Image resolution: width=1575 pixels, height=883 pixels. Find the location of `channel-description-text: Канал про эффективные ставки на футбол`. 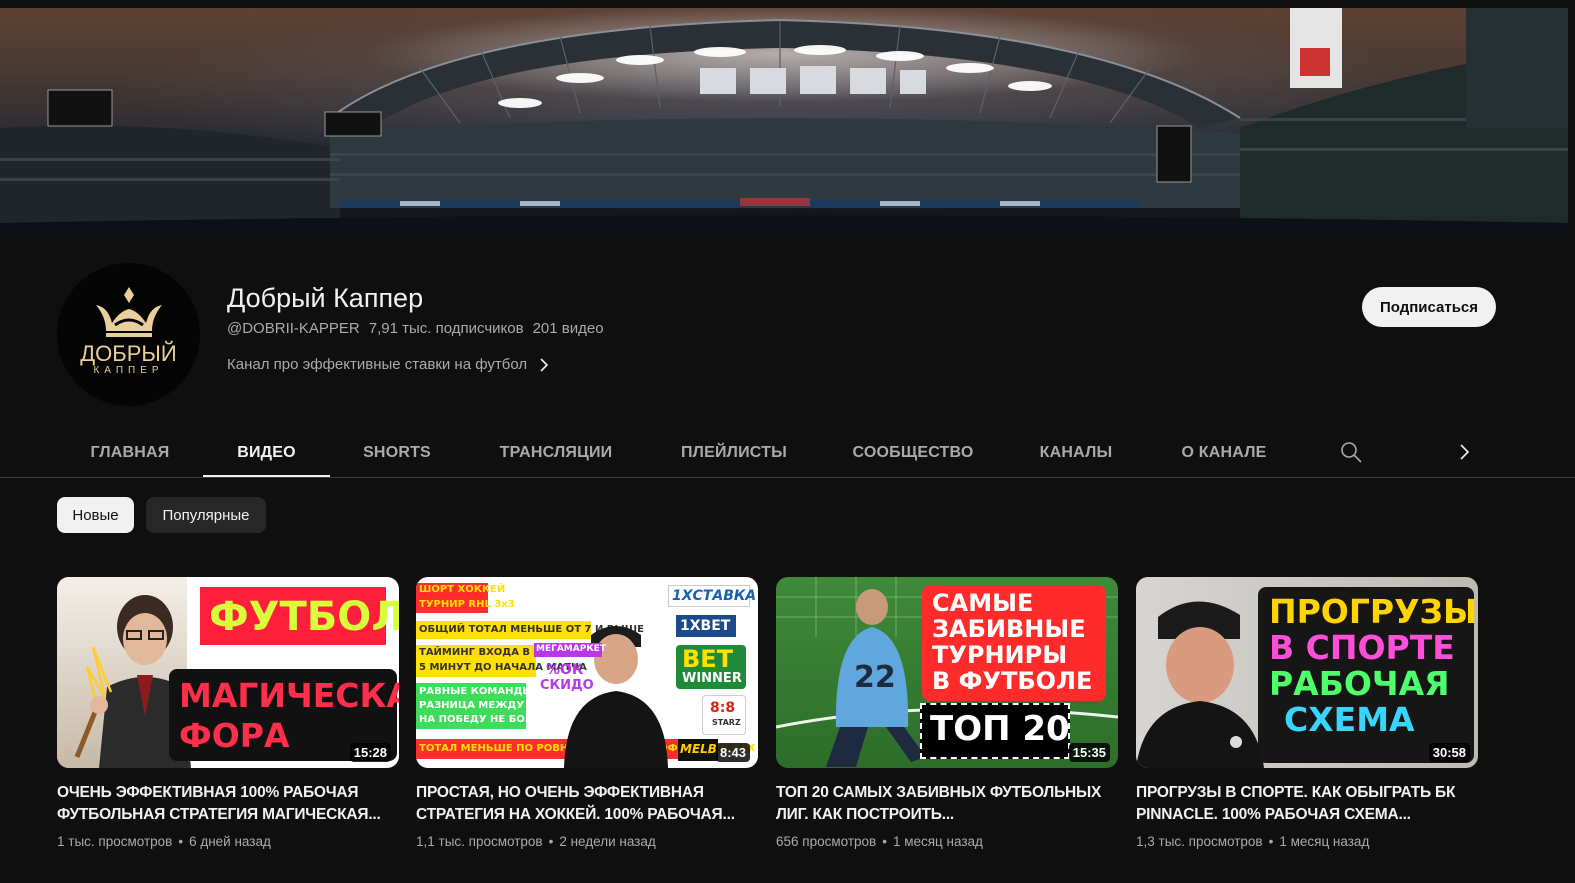

channel-description-text: Канал про эффективные ставки на футбол is located at coordinates (377, 364).